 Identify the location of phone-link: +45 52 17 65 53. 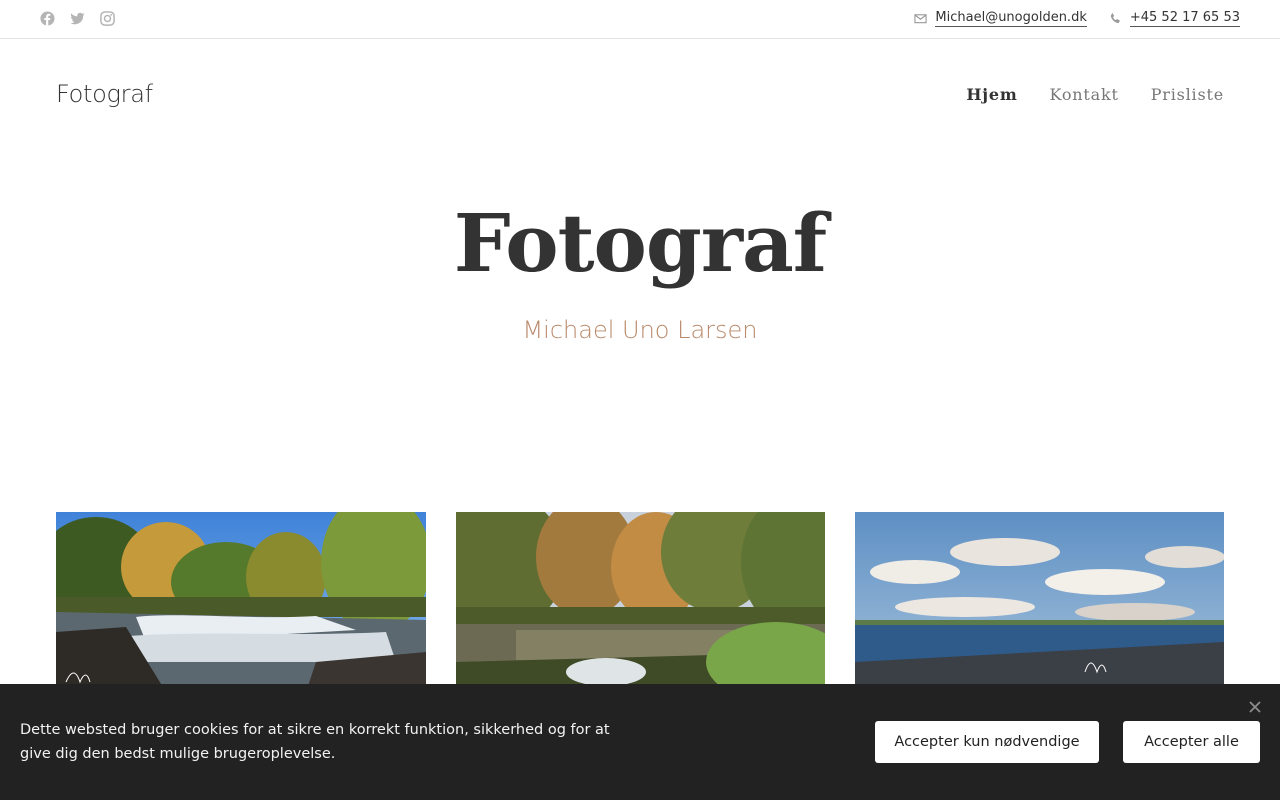
(1184, 18).